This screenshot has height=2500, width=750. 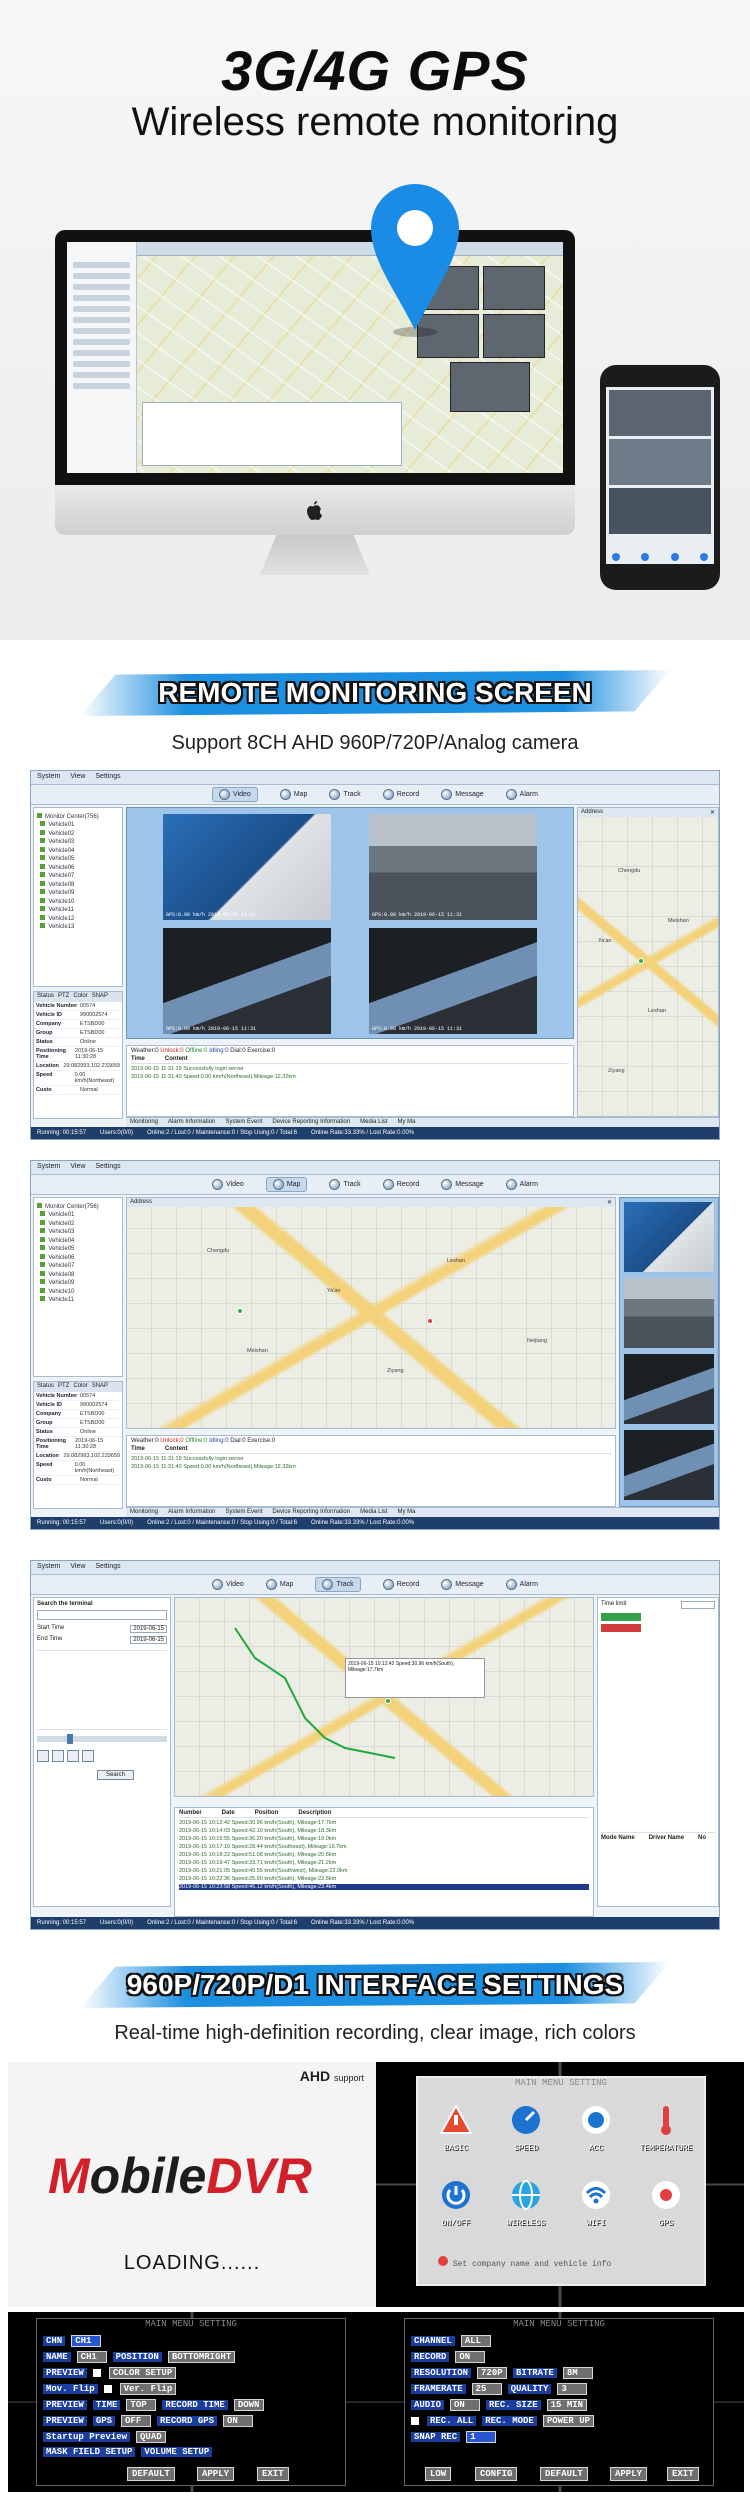 What do you see at coordinates (88, 1756) in the screenshot?
I see `step-icon` at bounding box center [88, 1756].